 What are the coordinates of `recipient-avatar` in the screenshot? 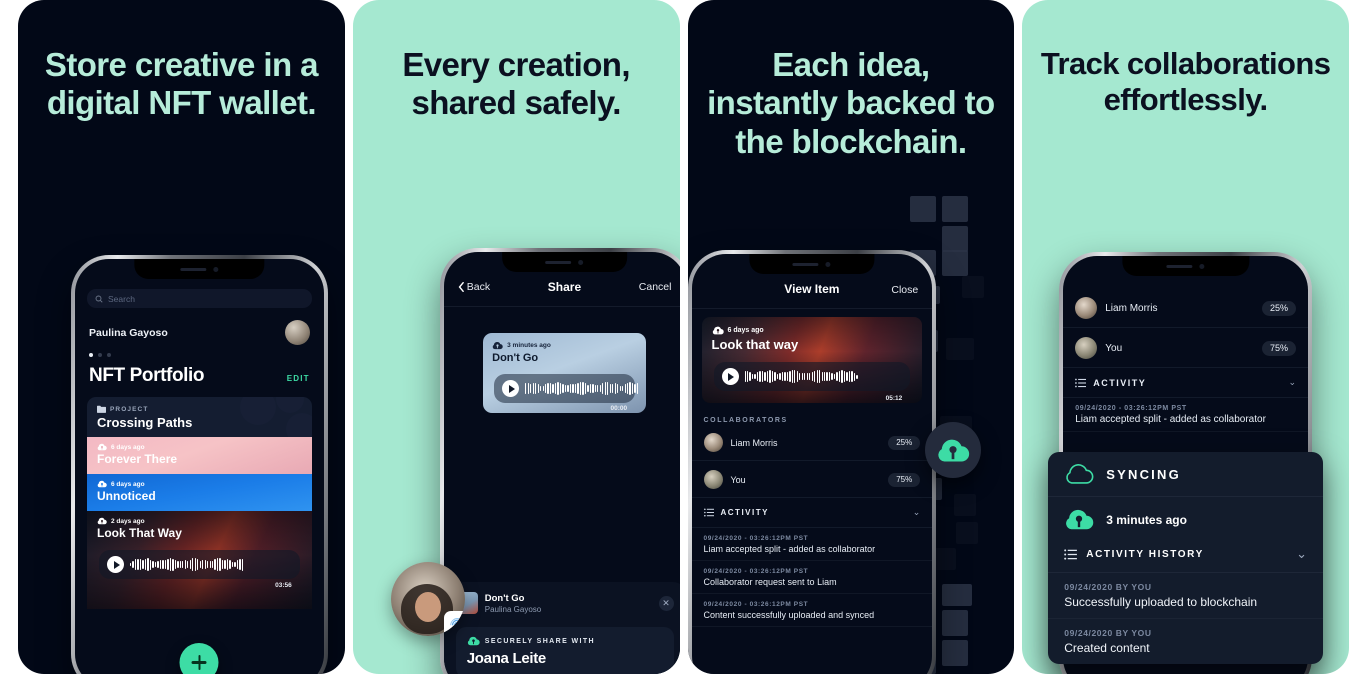 It's located at (427, 599).